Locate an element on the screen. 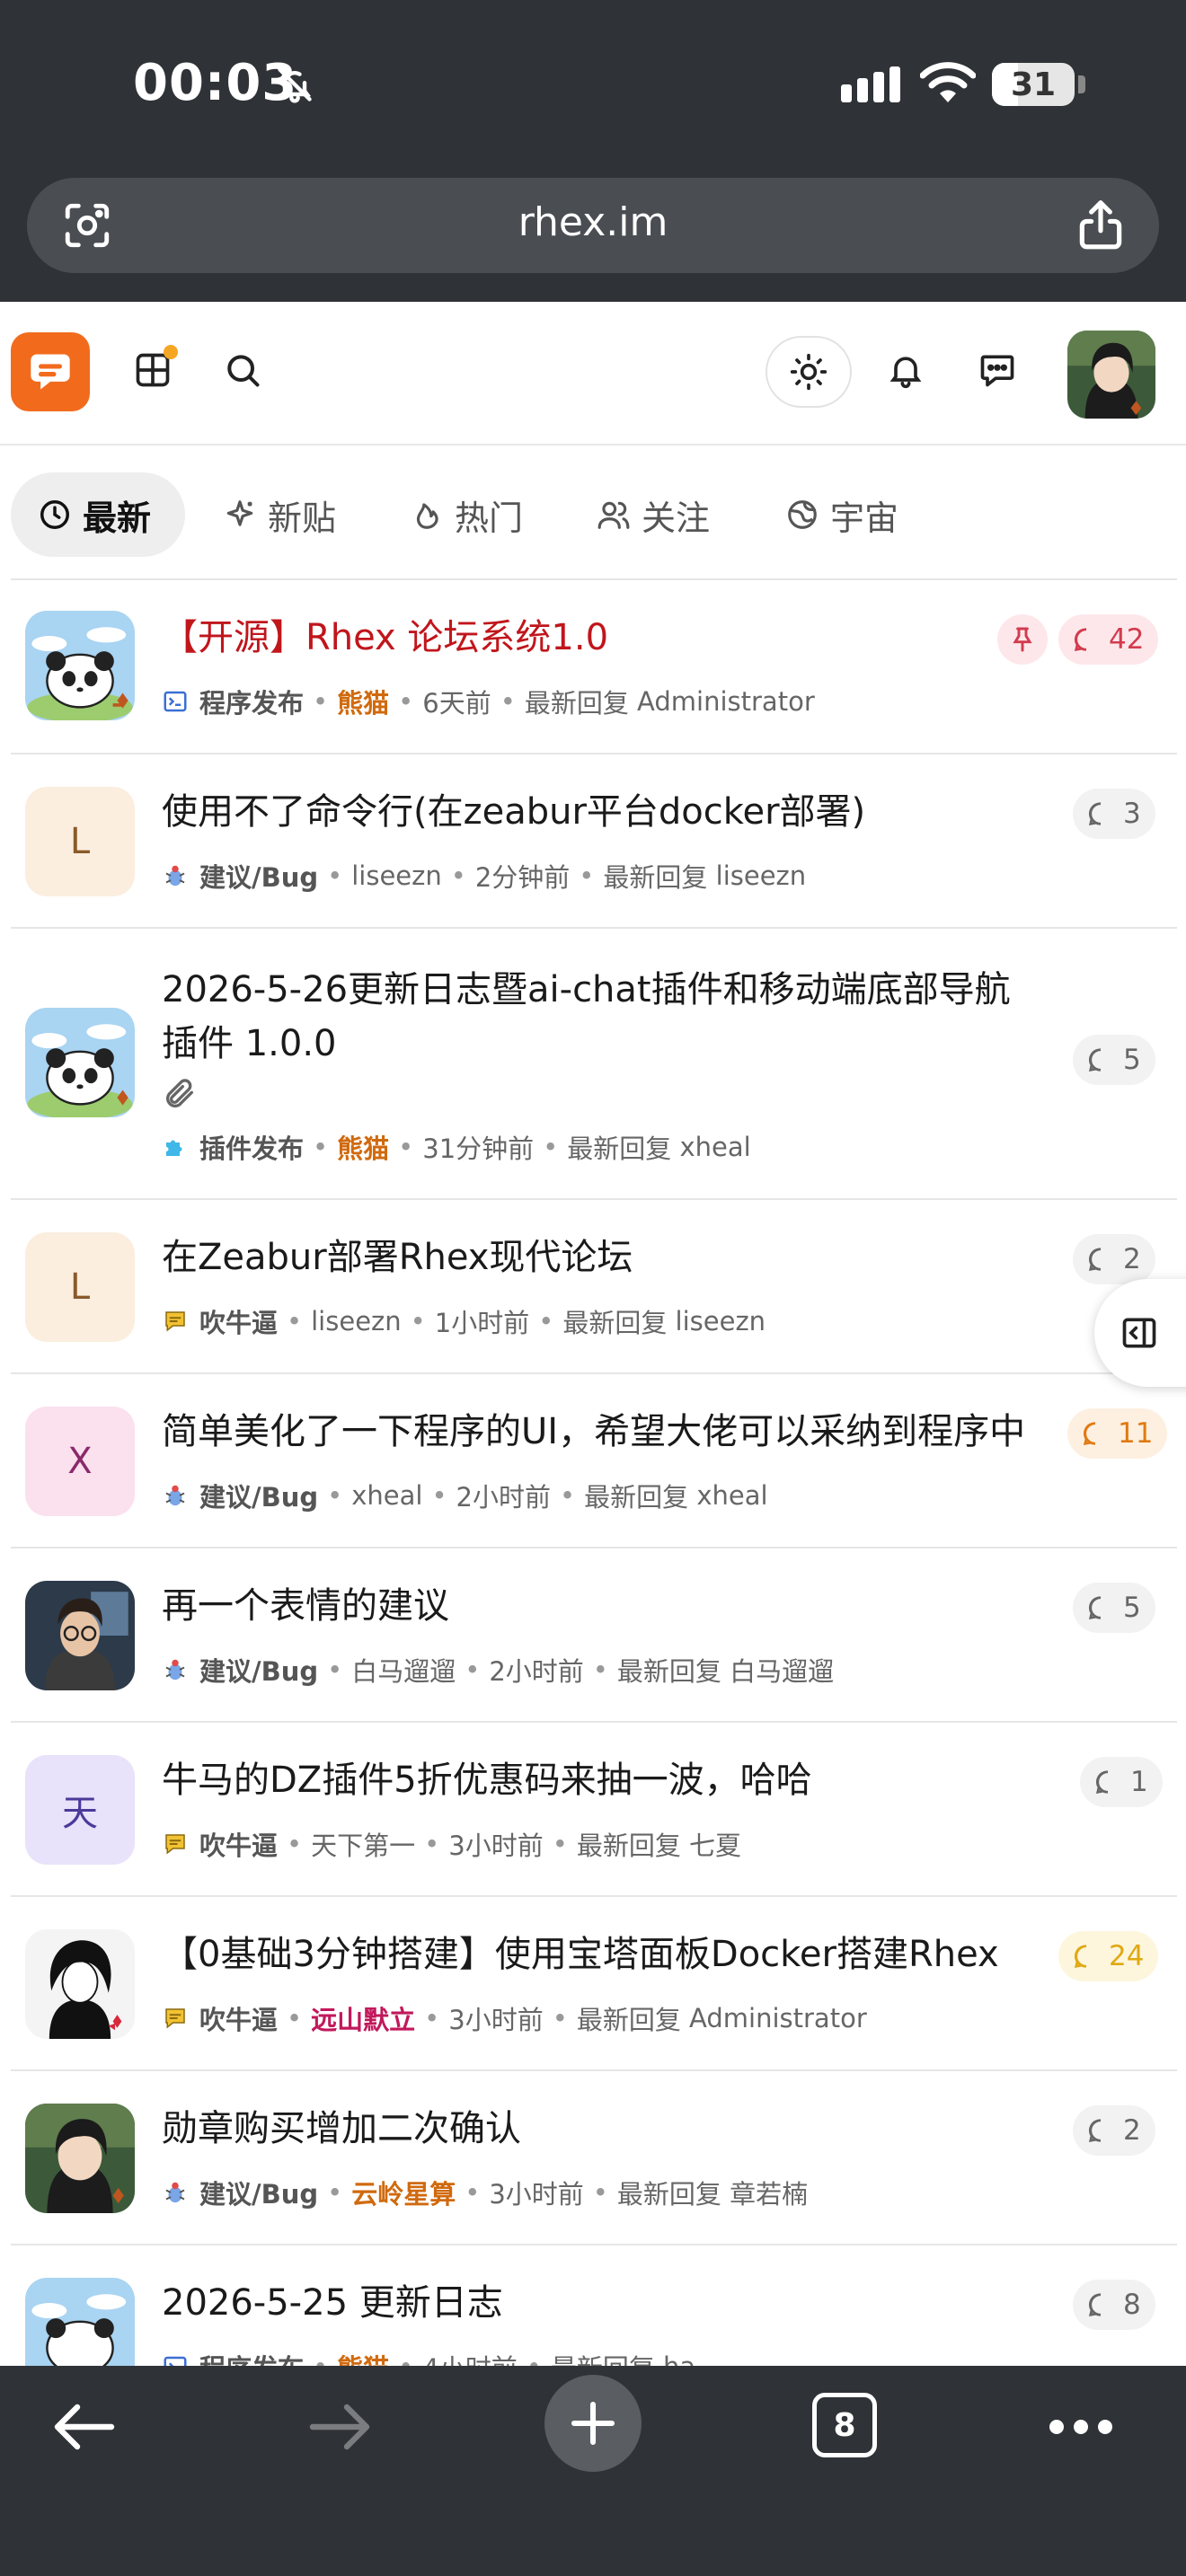  back-arrow-icon is located at coordinates (84, 2427).